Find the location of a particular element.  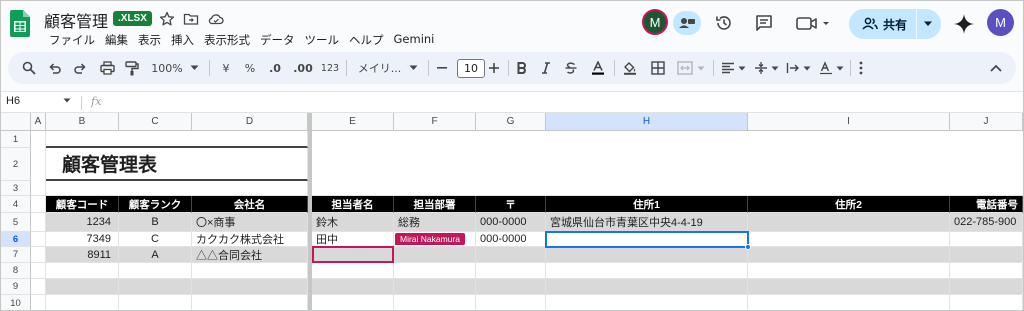

column-header-i: I is located at coordinates (849, 122).